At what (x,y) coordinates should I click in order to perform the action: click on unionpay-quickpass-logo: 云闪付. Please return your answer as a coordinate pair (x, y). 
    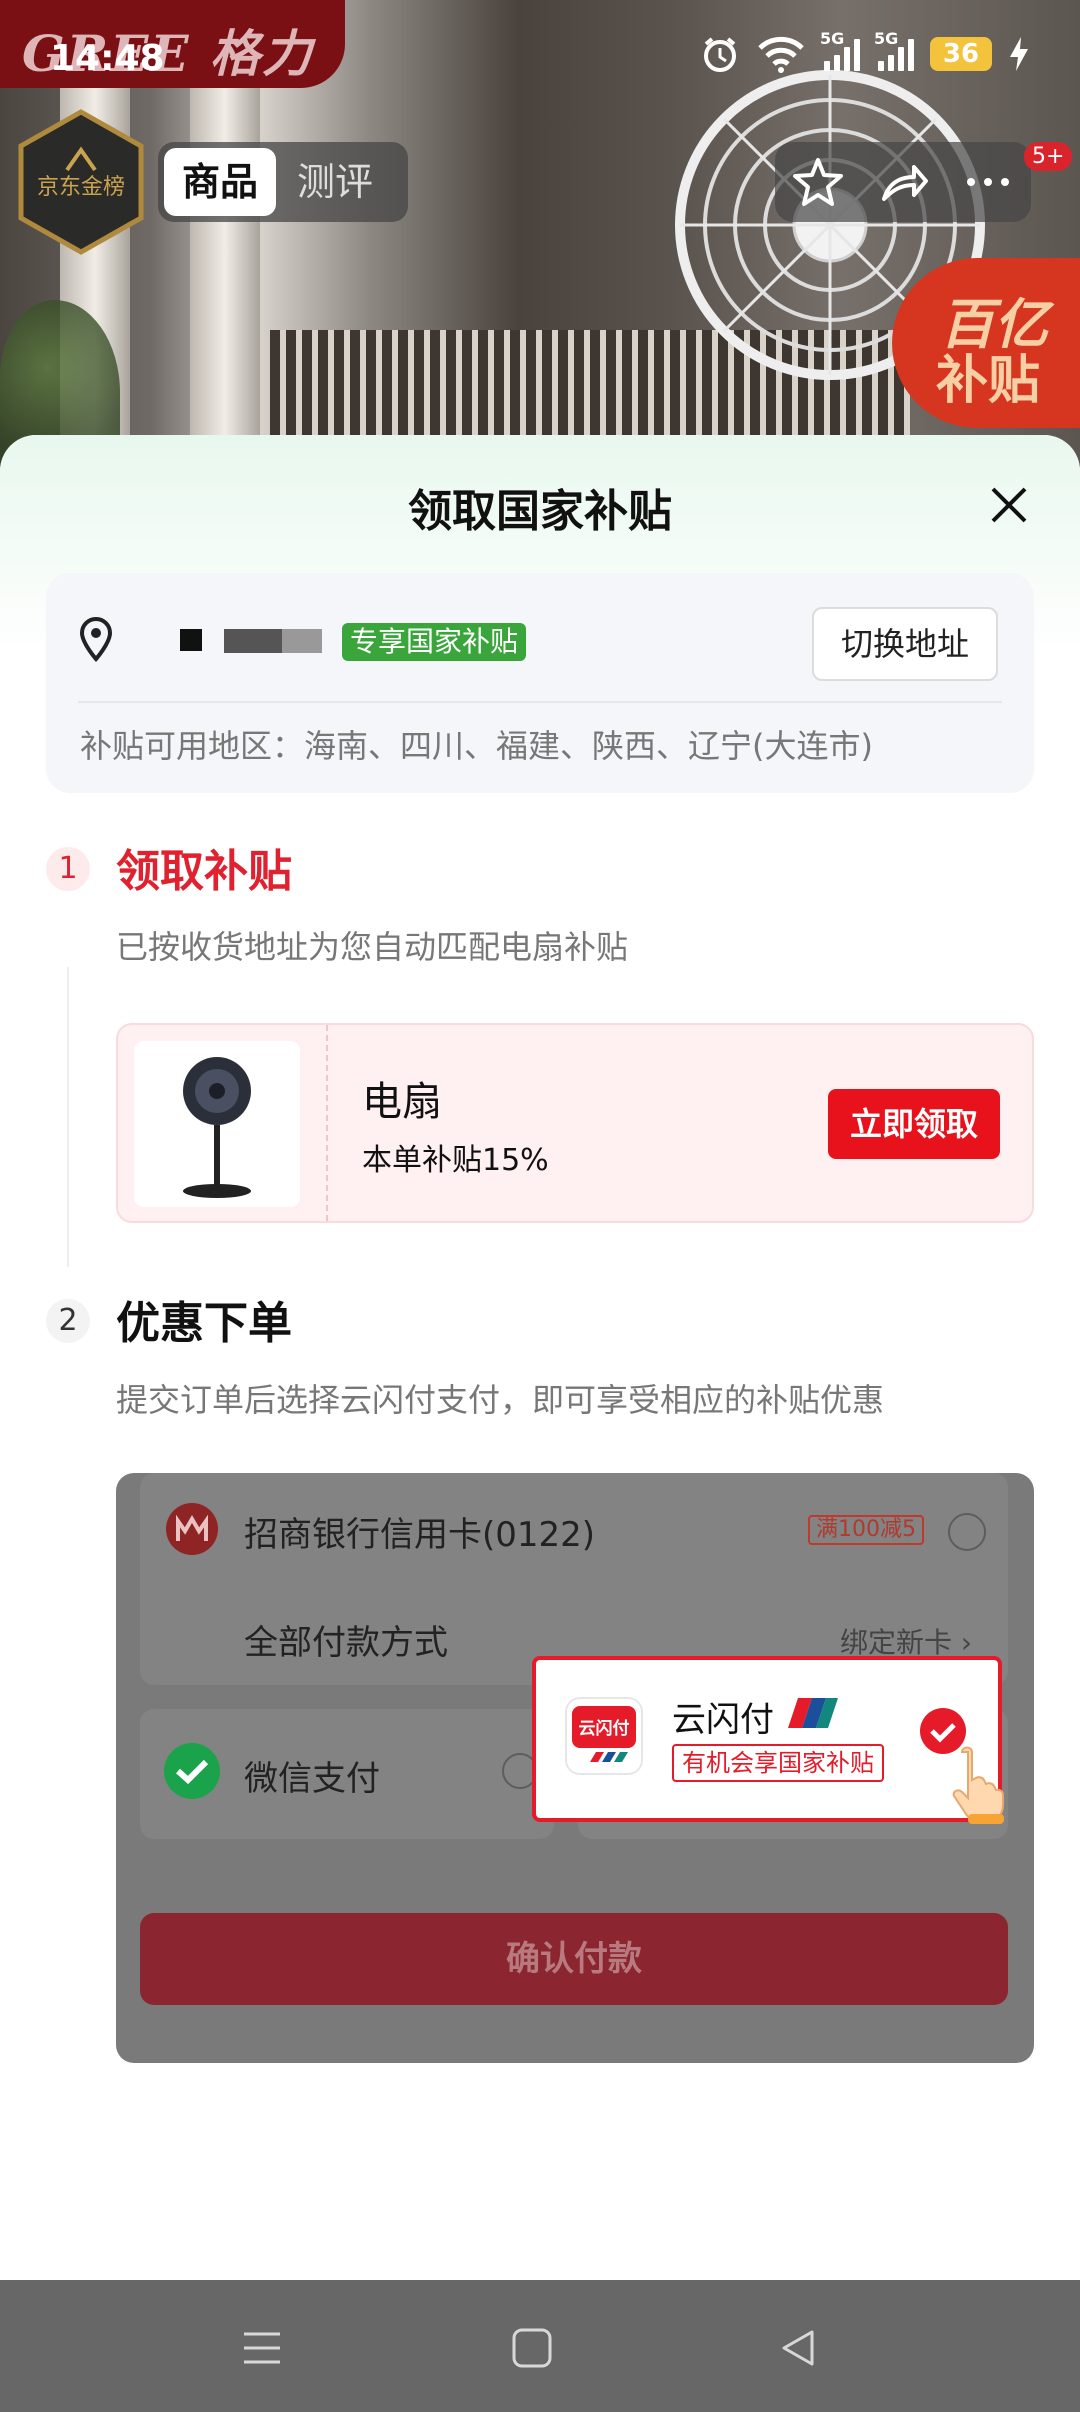
    Looking at the image, I should click on (604, 1736).